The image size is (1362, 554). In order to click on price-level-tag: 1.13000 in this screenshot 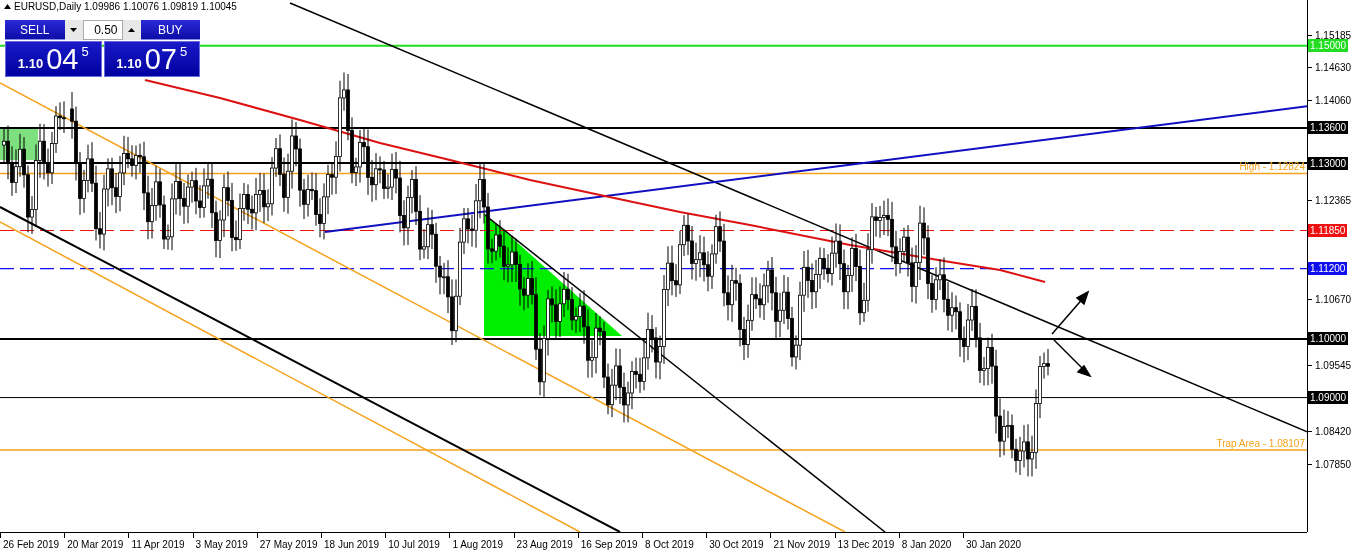, I will do `click(1328, 163)`.